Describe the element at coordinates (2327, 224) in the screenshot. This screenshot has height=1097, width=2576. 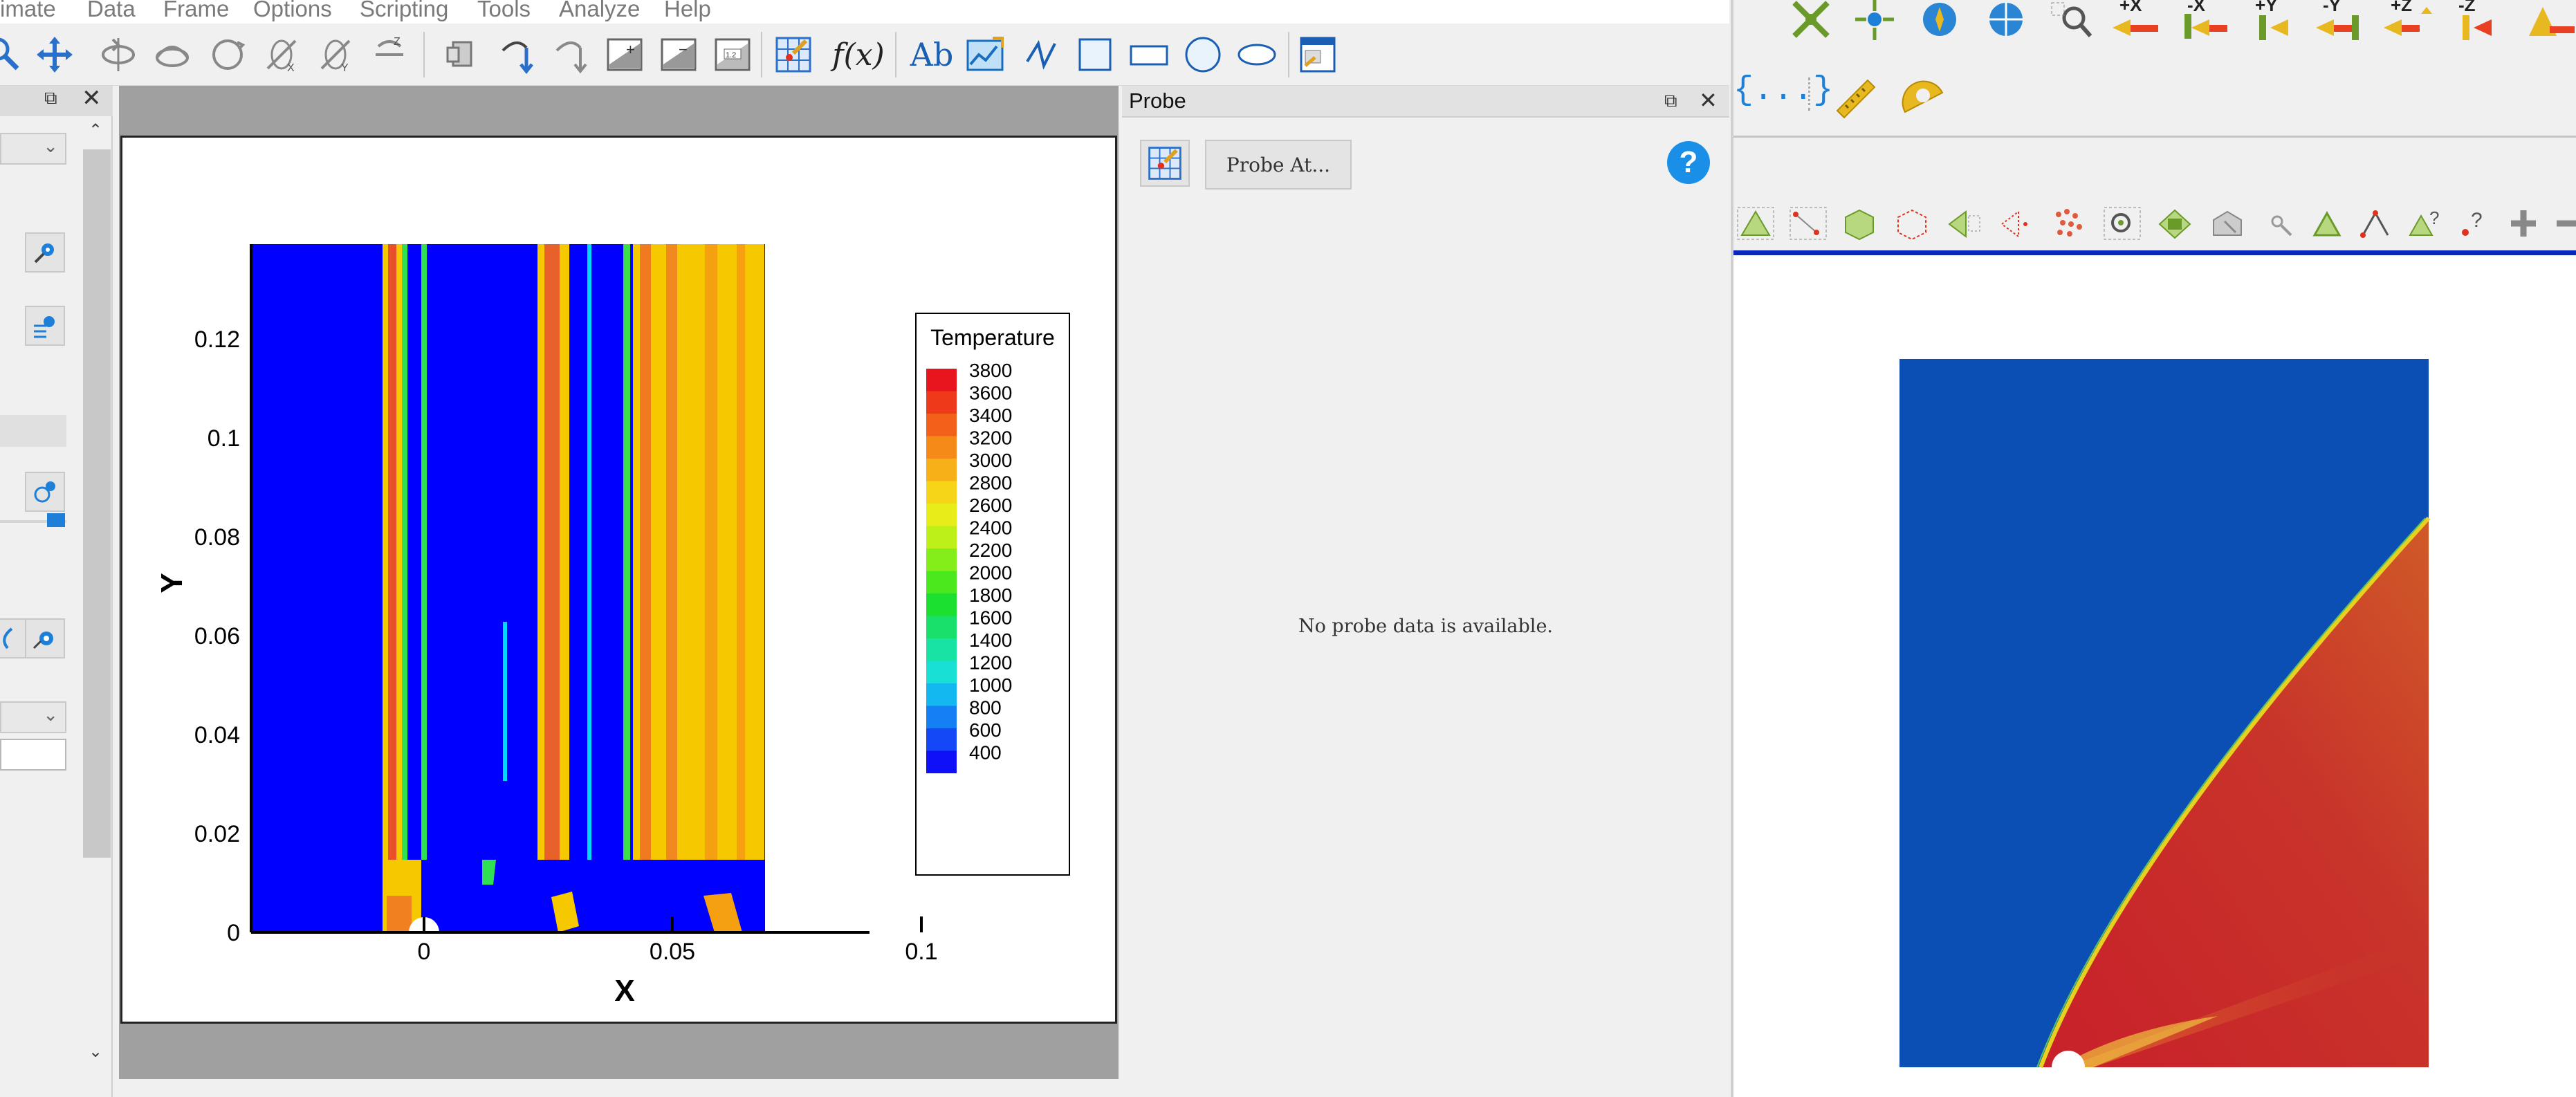
I see `hover-cells-icon` at that location.